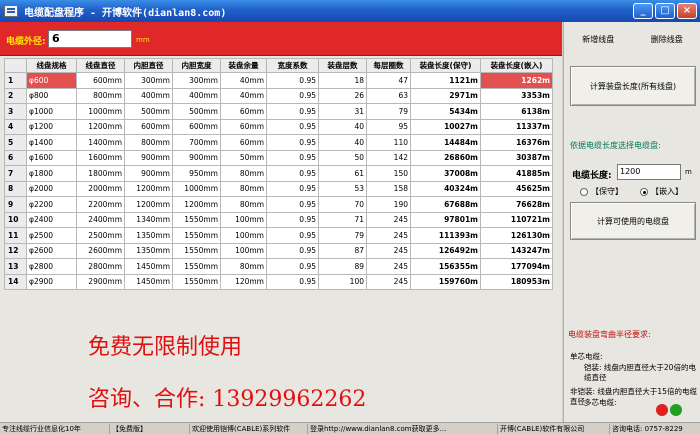  I want to click on table-cell-inner: 1350mm, so click(148, 235).